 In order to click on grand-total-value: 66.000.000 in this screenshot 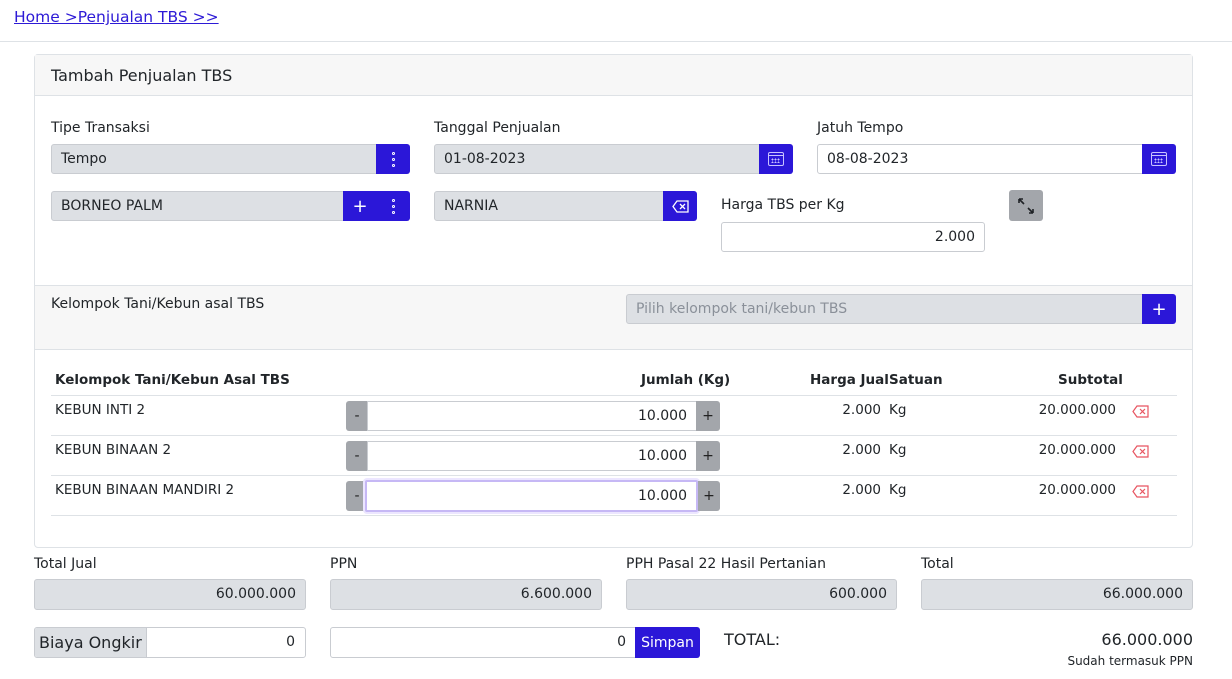, I will do `click(1147, 639)`.